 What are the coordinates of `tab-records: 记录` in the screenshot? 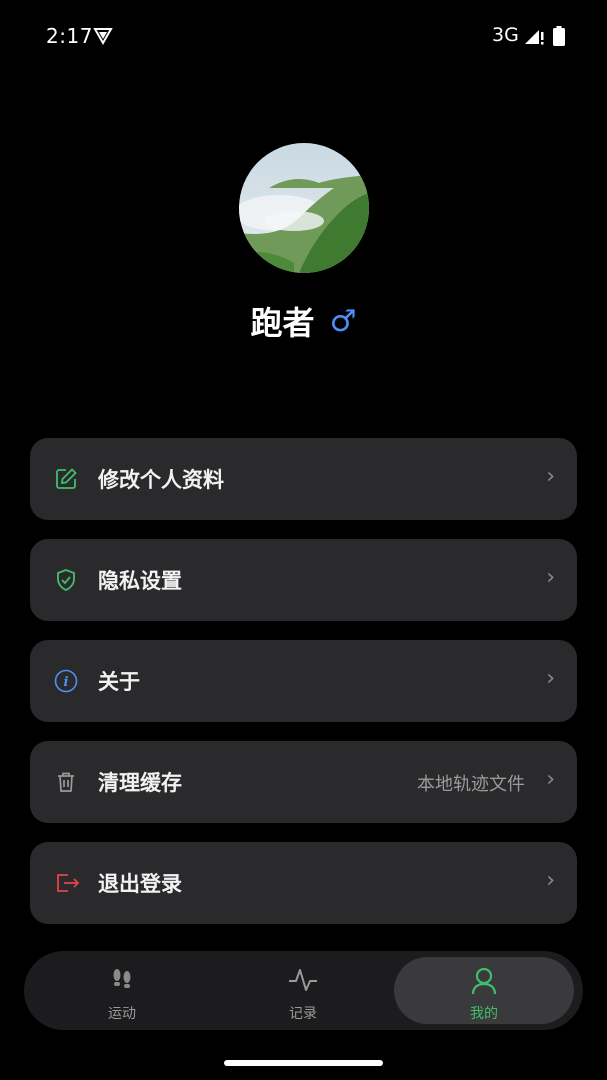 It's located at (303, 990).